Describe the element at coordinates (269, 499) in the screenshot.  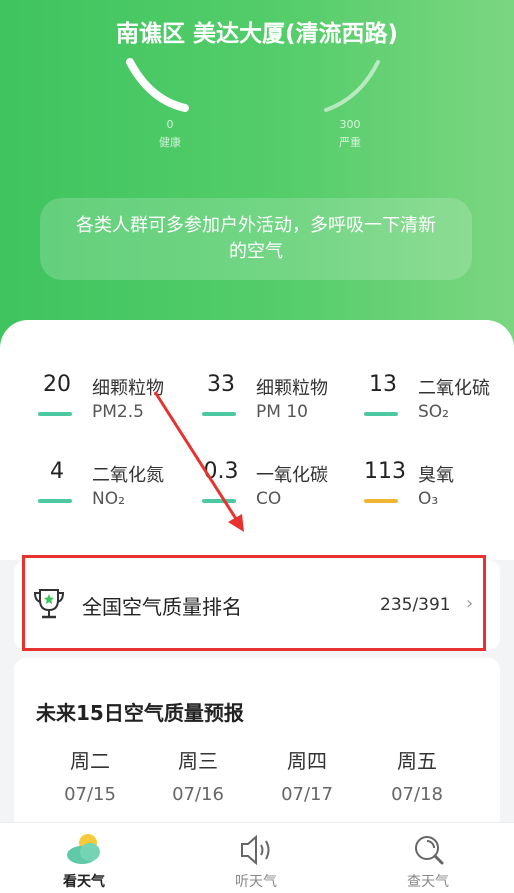
I see `pollutant-code: CO` at that location.